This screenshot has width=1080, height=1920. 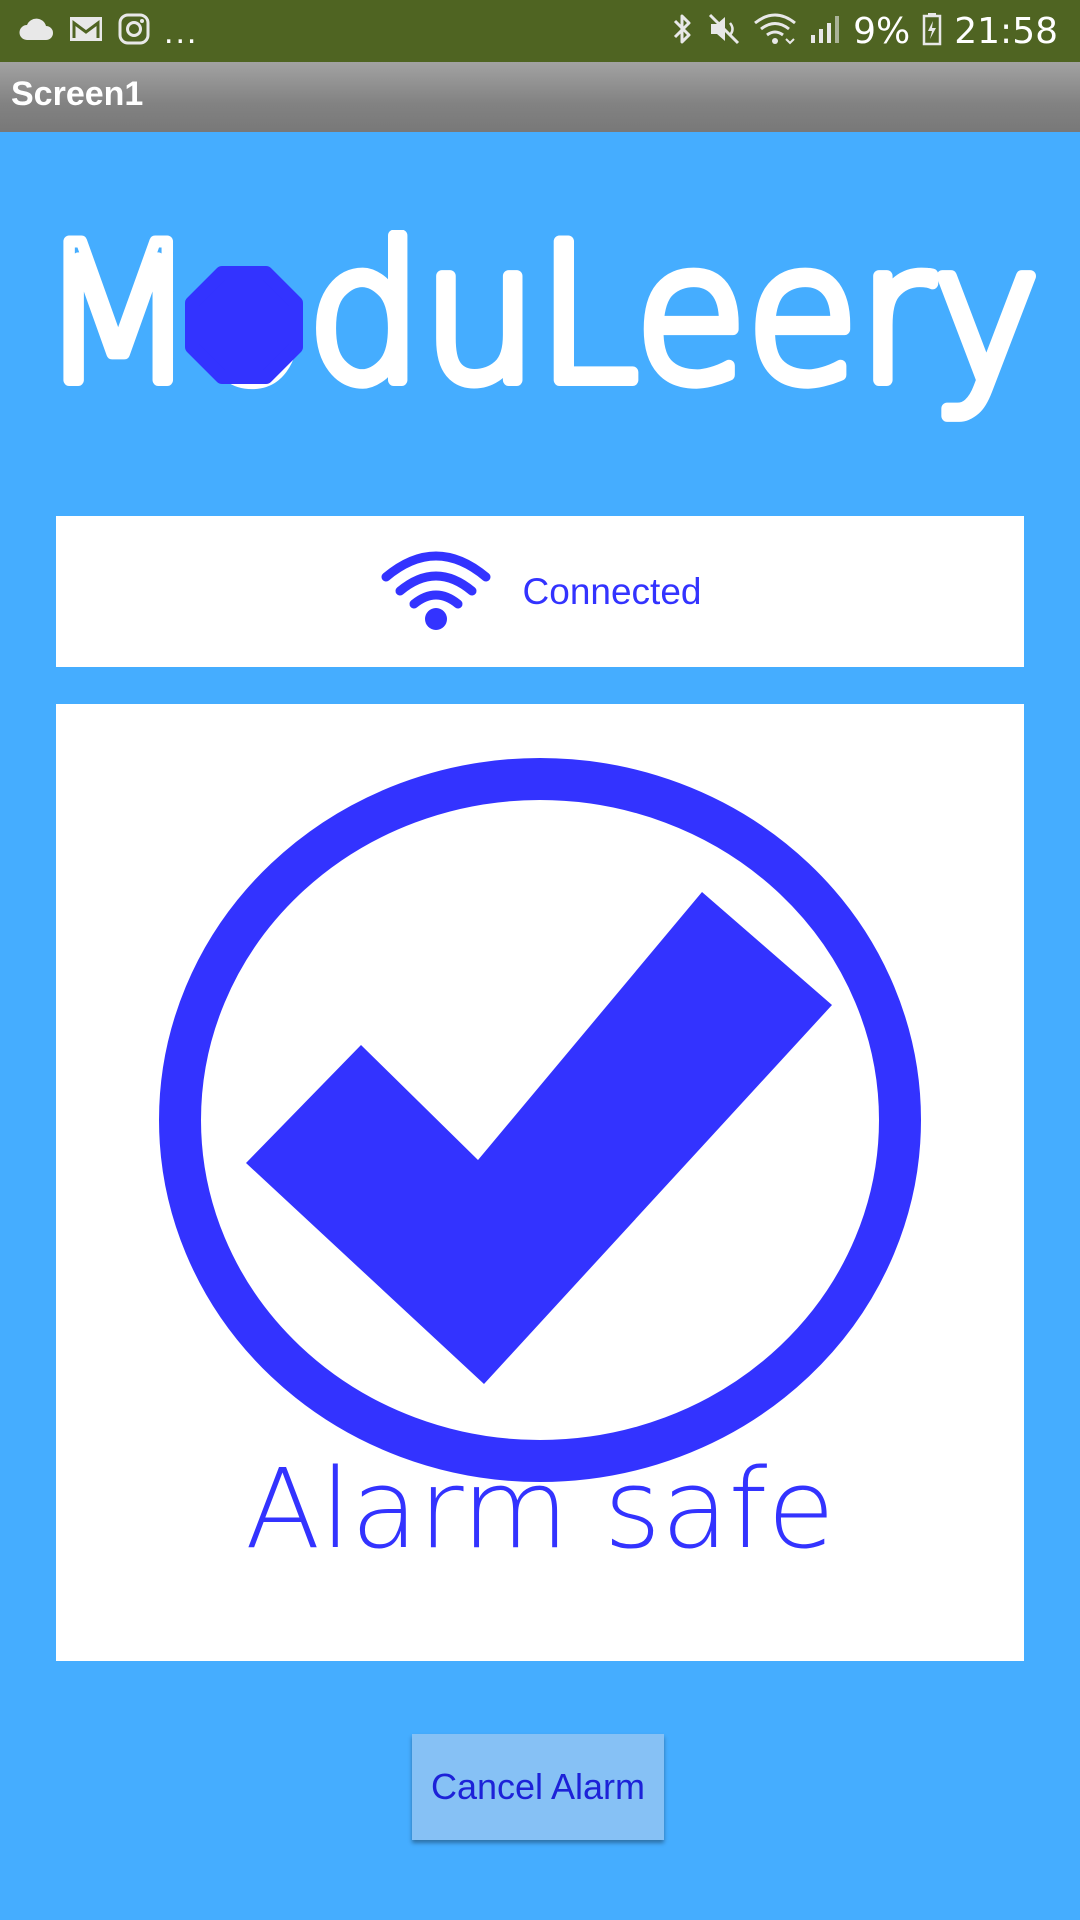 What do you see at coordinates (825, 31) in the screenshot?
I see `signal-icon` at bounding box center [825, 31].